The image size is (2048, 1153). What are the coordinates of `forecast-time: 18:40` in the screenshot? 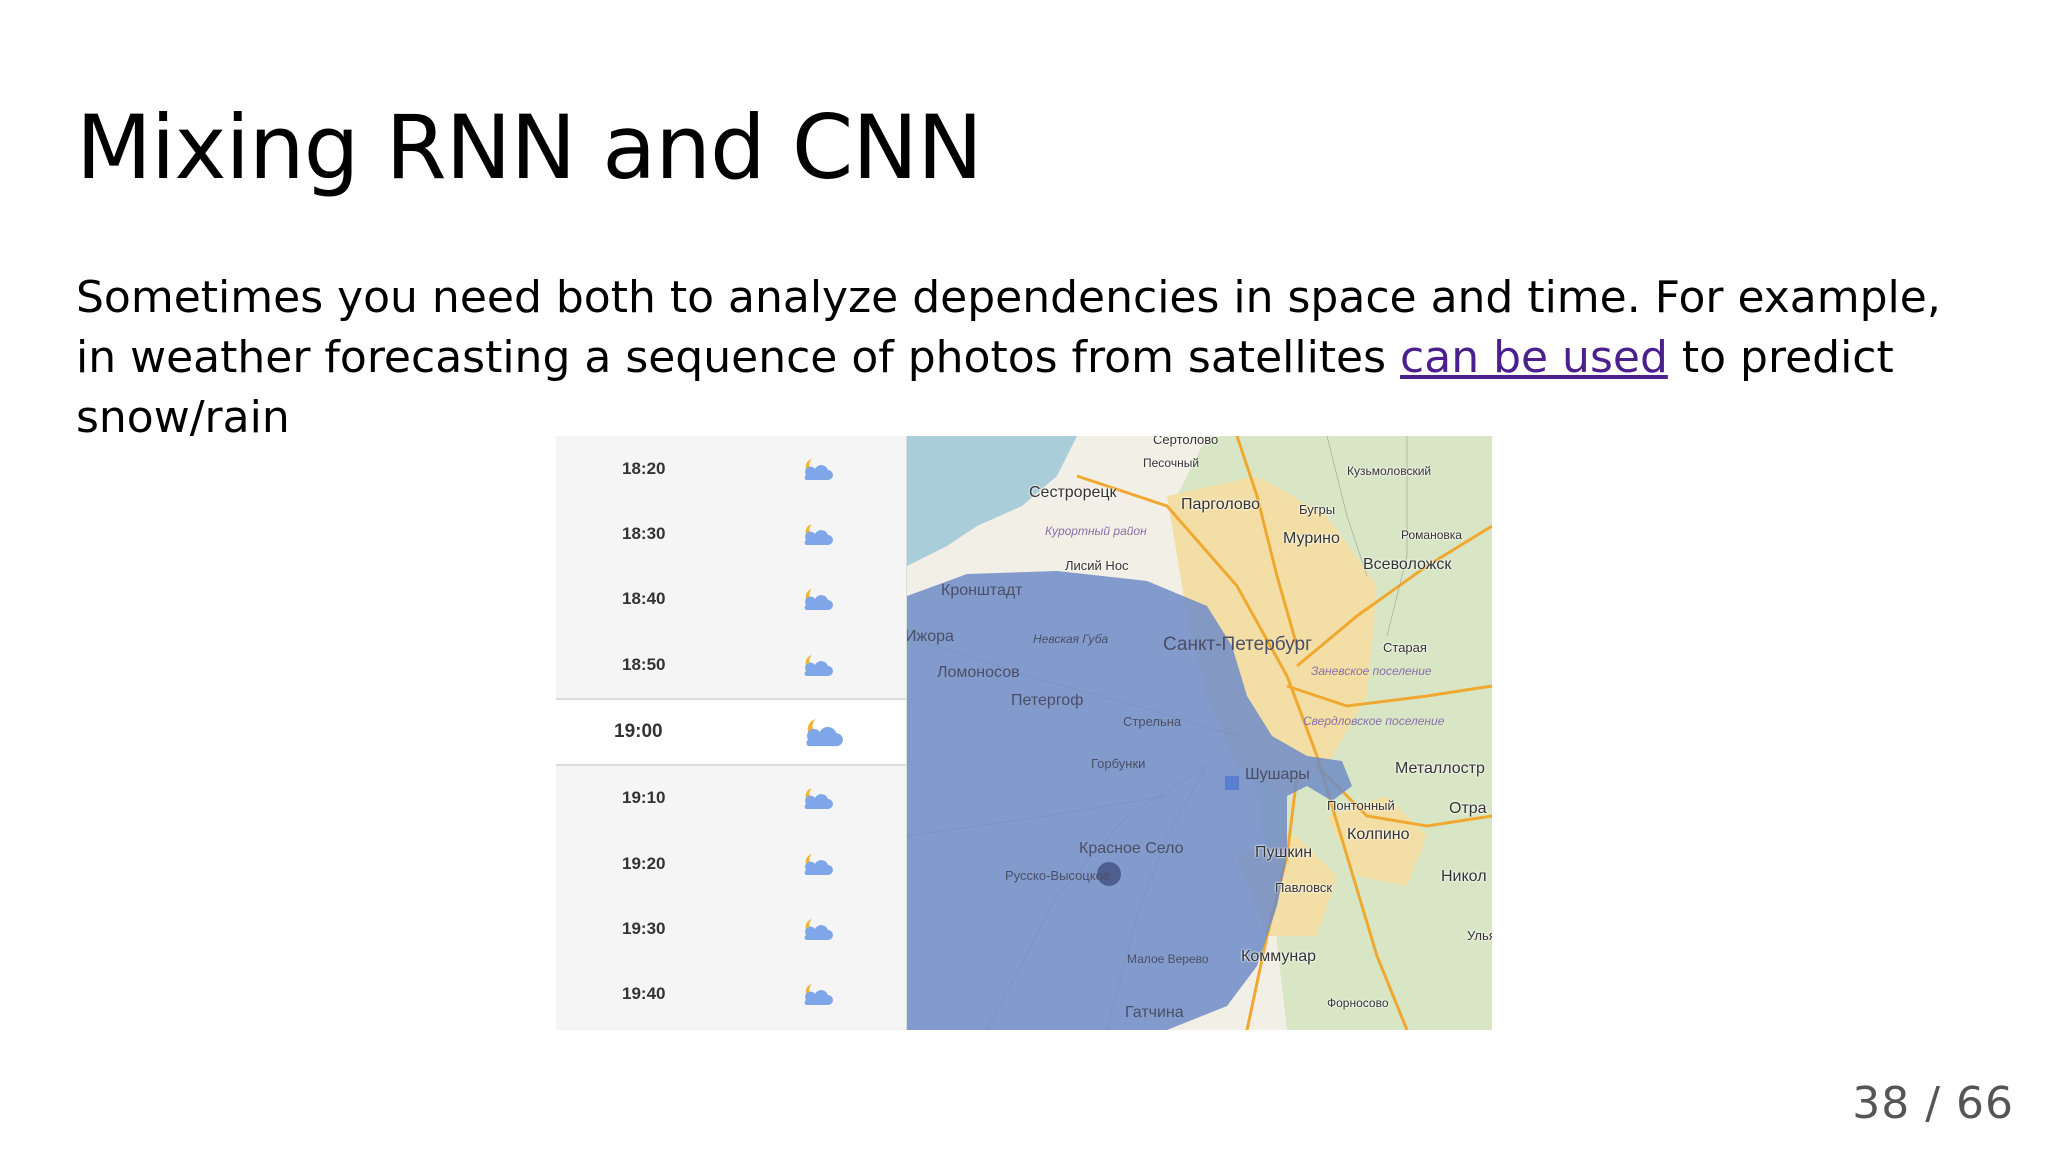 It's located at (644, 599).